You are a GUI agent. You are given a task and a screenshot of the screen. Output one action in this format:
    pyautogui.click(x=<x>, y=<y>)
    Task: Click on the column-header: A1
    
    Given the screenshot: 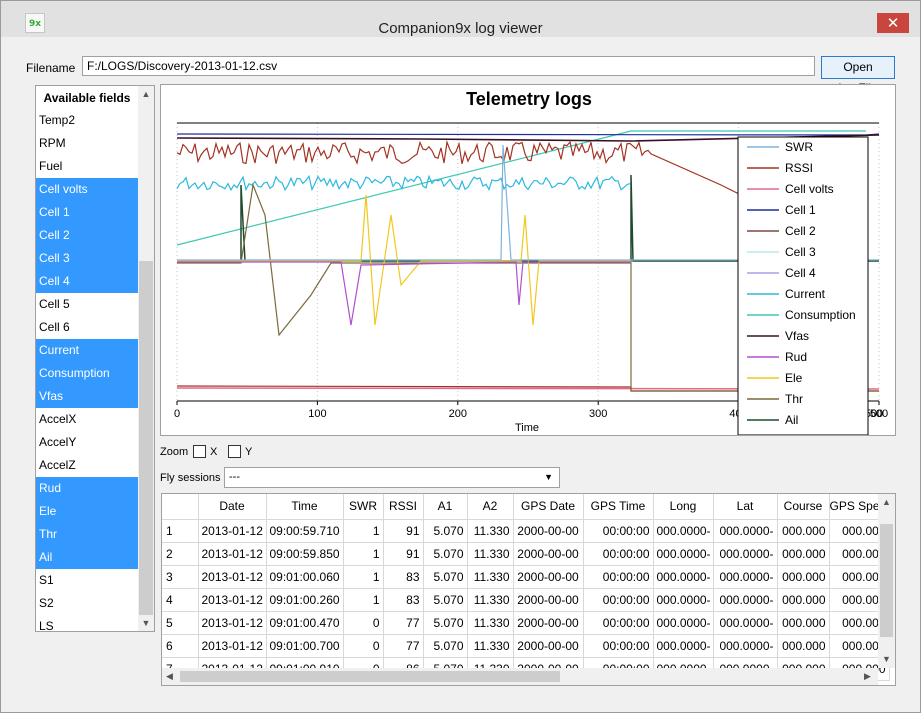 What is the action you would take?
    pyautogui.click(x=445, y=507)
    